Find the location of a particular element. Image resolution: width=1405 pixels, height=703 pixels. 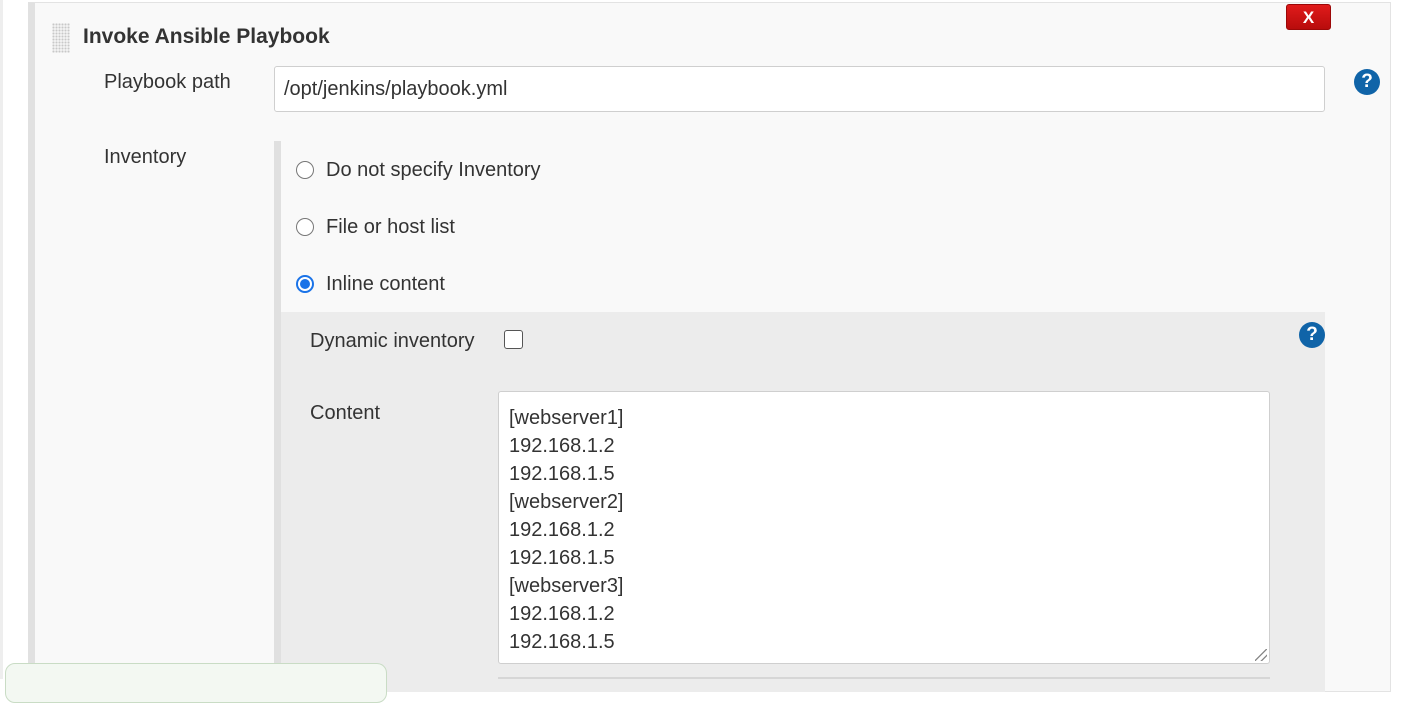

inventory-label: Inventory is located at coordinates (145, 157).